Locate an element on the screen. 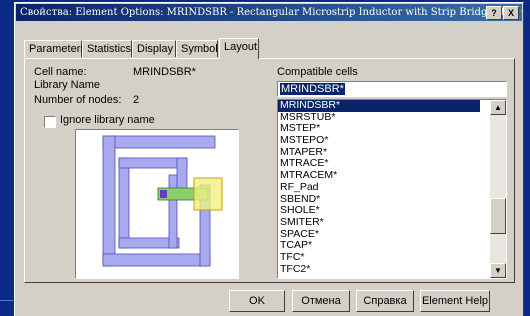 Image resolution: width=530 pixels, height=316 pixels. ok-button: OK is located at coordinates (257, 301).